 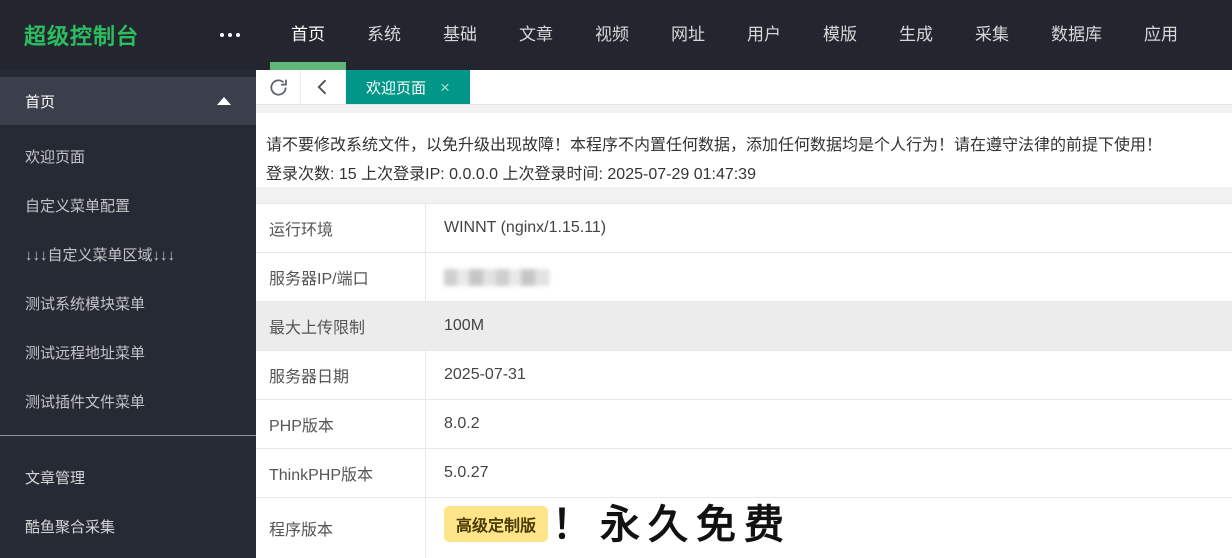 What do you see at coordinates (1076, 35) in the screenshot?
I see `nav-item-database: 数据库` at bounding box center [1076, 35].